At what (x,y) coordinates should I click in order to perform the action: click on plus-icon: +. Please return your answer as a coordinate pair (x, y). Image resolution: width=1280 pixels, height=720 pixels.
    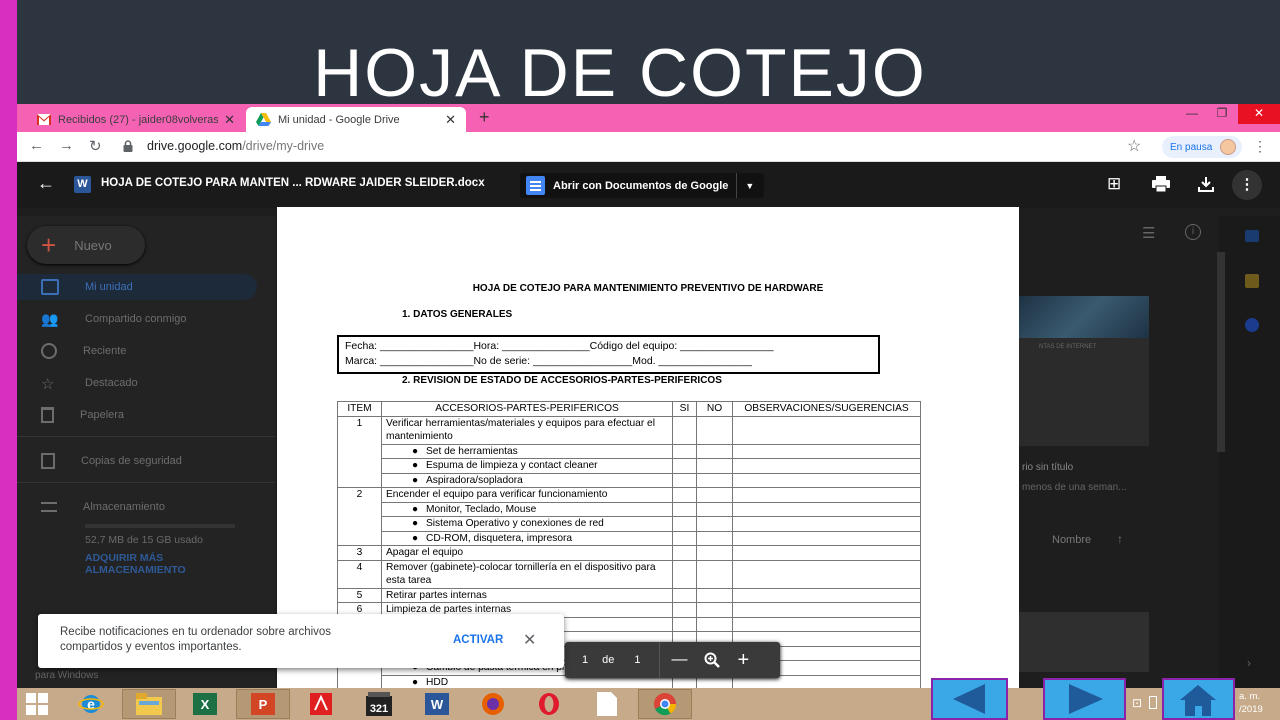
    Looking at the image, I should click on (49, 245).